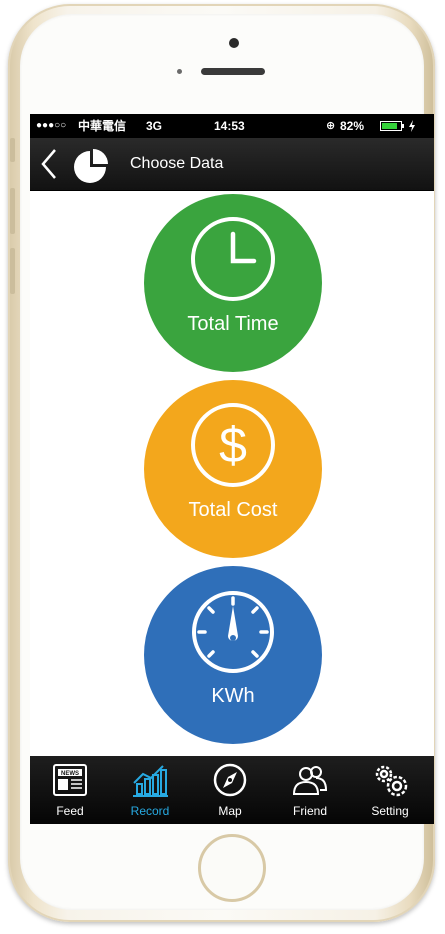 The height and width of the screenshot is (934, 445). I want to click on tab-friend-label: Friend, so click(309, 811).